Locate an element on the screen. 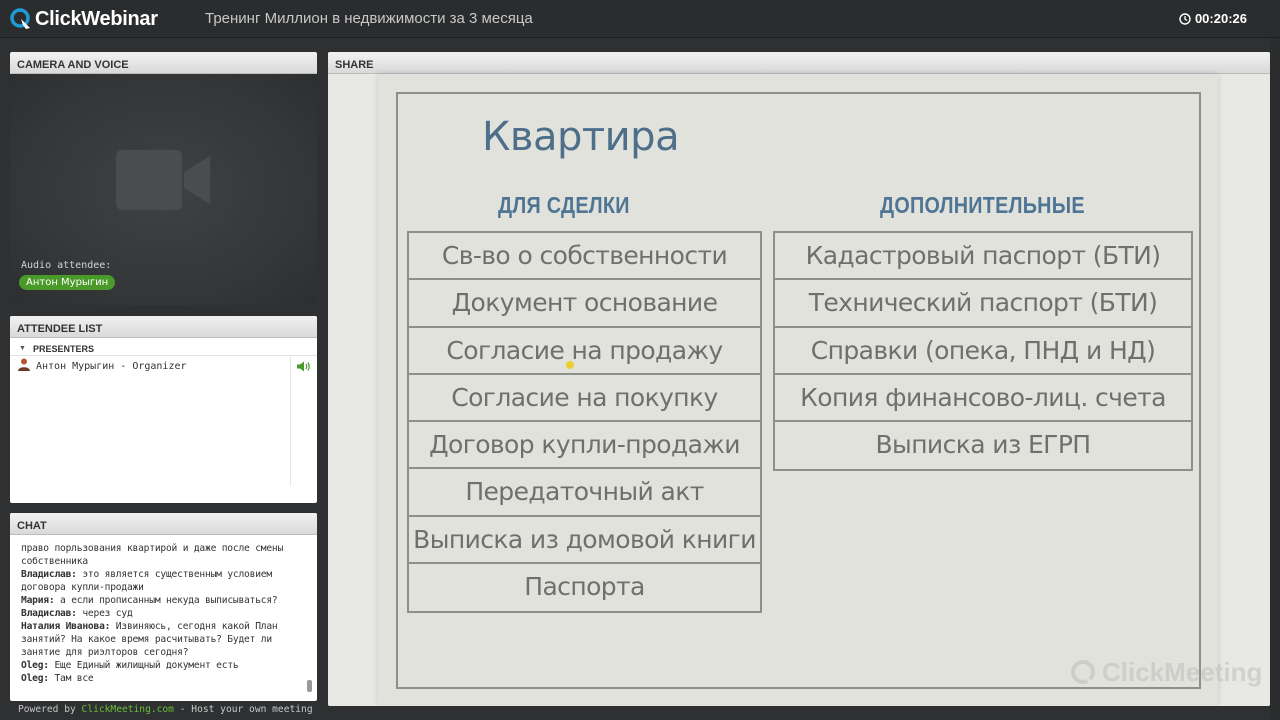 Image resolution: width=1280 pixels, height=720 pixels. chat-message: собственника is located at coordinates (54, 561).